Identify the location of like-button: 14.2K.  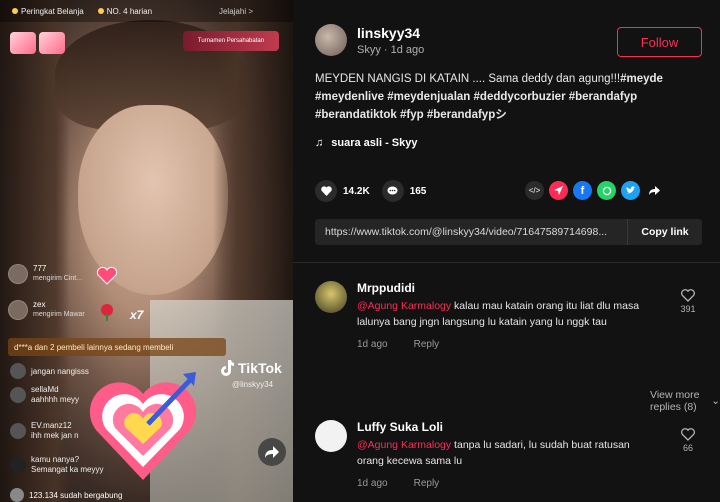
(342, 191).